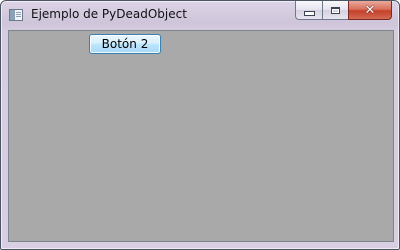 The height and width of the screenshot is (250, 400). Describe the element at coordinates (125, 44) in the screenshot. I see `boton-2-button: Botón 2` at that location.